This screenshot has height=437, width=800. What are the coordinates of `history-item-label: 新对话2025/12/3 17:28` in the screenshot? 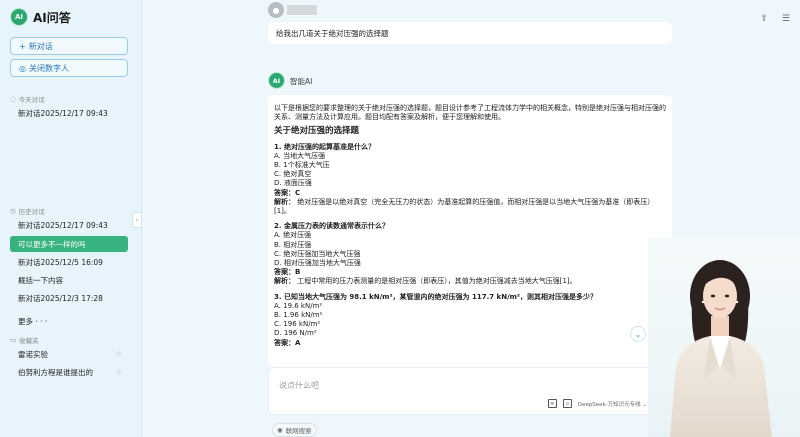 It's located at (60, 298).